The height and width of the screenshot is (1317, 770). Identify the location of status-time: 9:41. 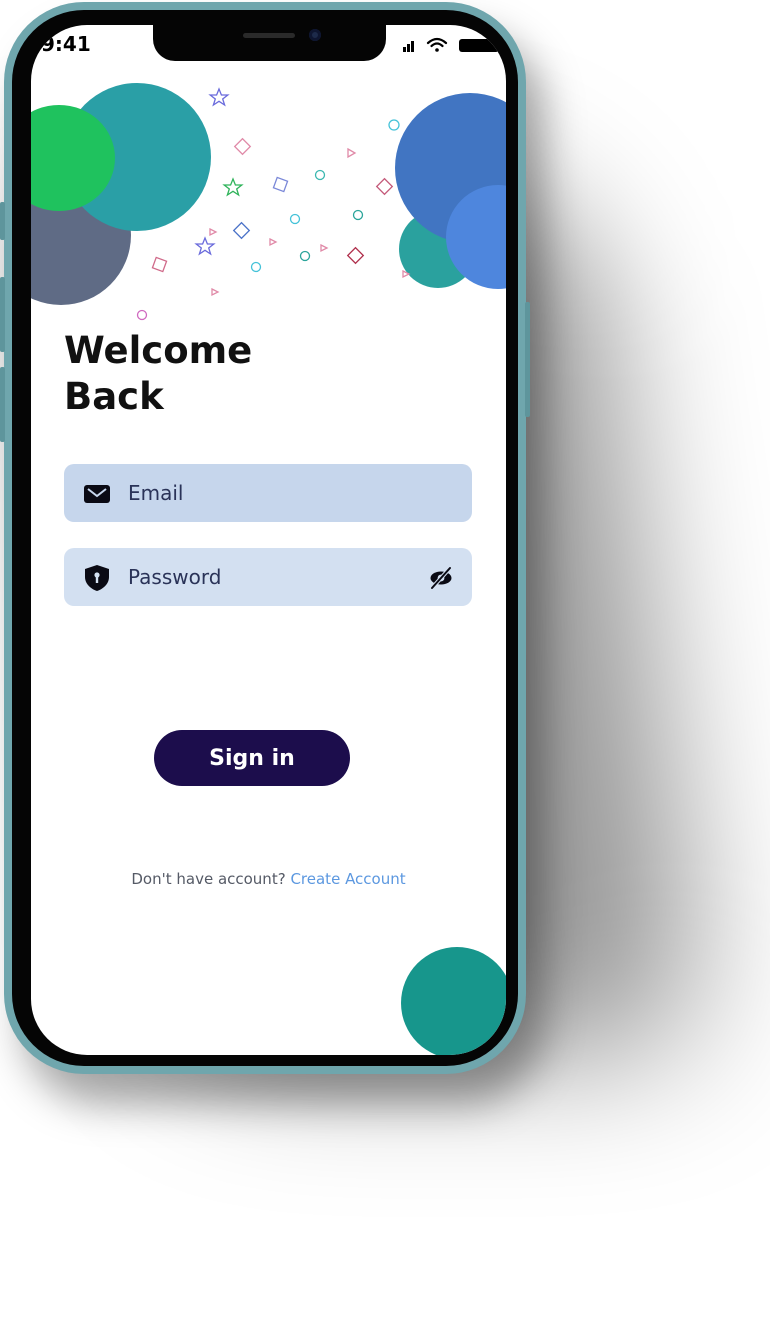
(66, 44).